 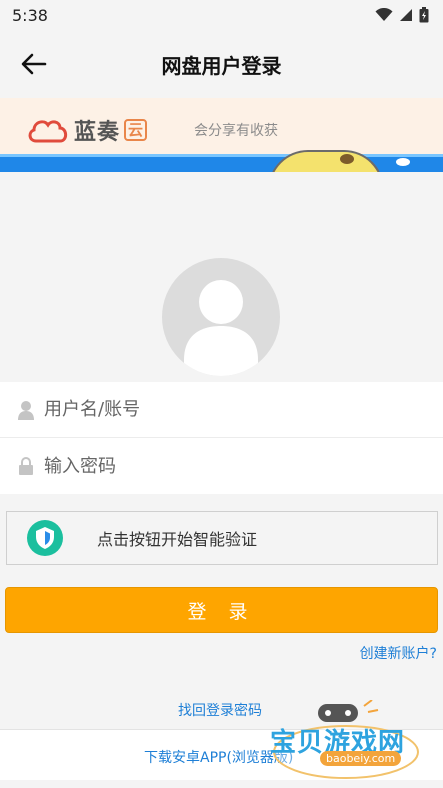 I want to click on avatar, so click(x=221, y=317).